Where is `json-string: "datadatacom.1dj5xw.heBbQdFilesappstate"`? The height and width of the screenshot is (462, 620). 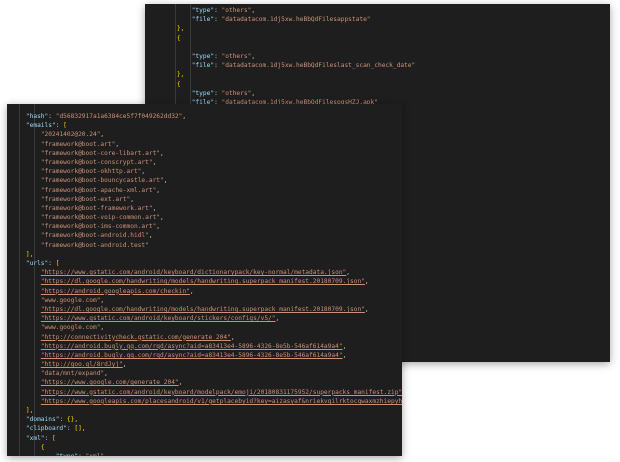 json-string: "datadatacom.1dj5xw.heBbQdFilesappstate" is located at coordinates (296, 20).